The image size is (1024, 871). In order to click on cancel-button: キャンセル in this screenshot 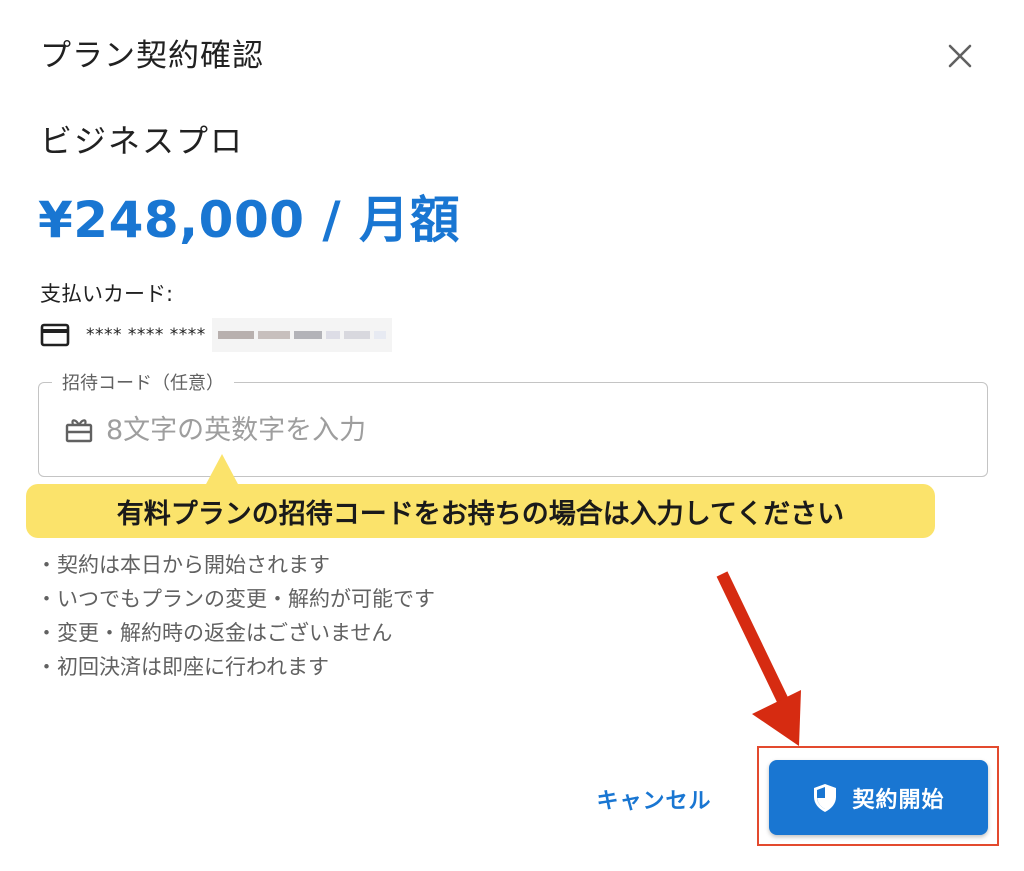, I will do `click(654, 799)`.